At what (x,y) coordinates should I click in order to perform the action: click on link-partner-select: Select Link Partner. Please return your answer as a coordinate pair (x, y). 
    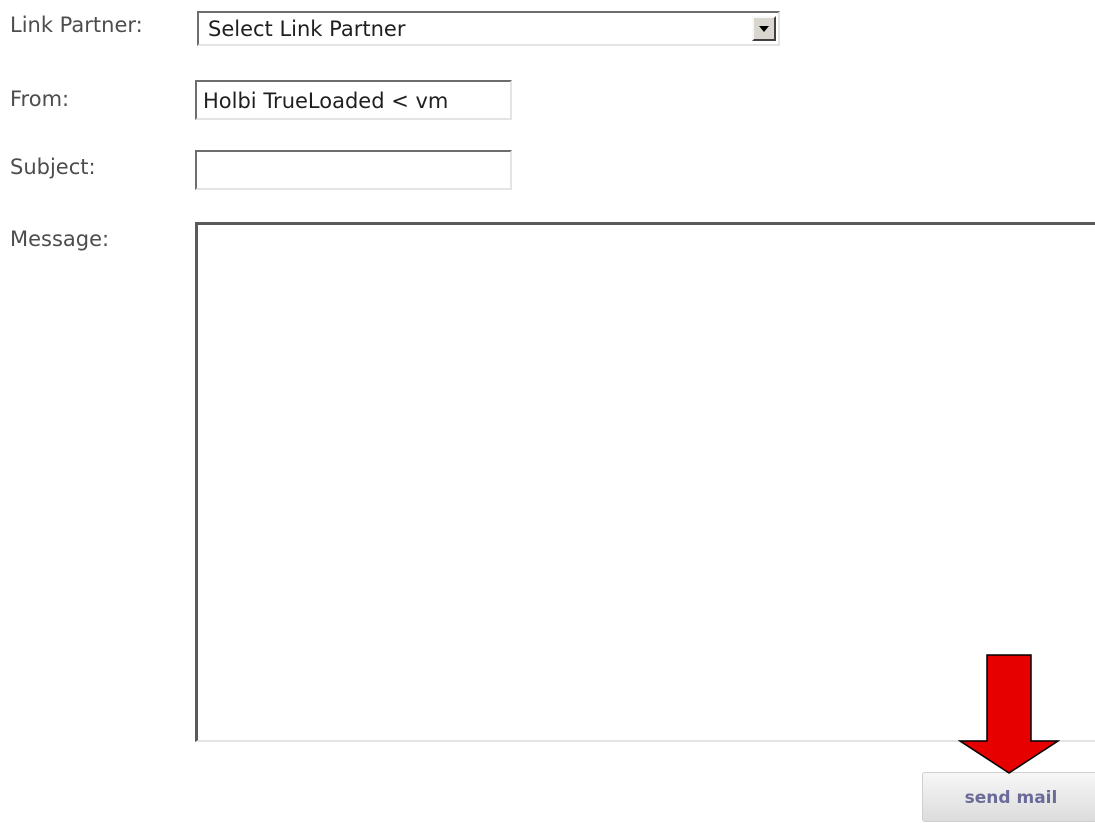
    Looking at the image, I should click on (488, 28).